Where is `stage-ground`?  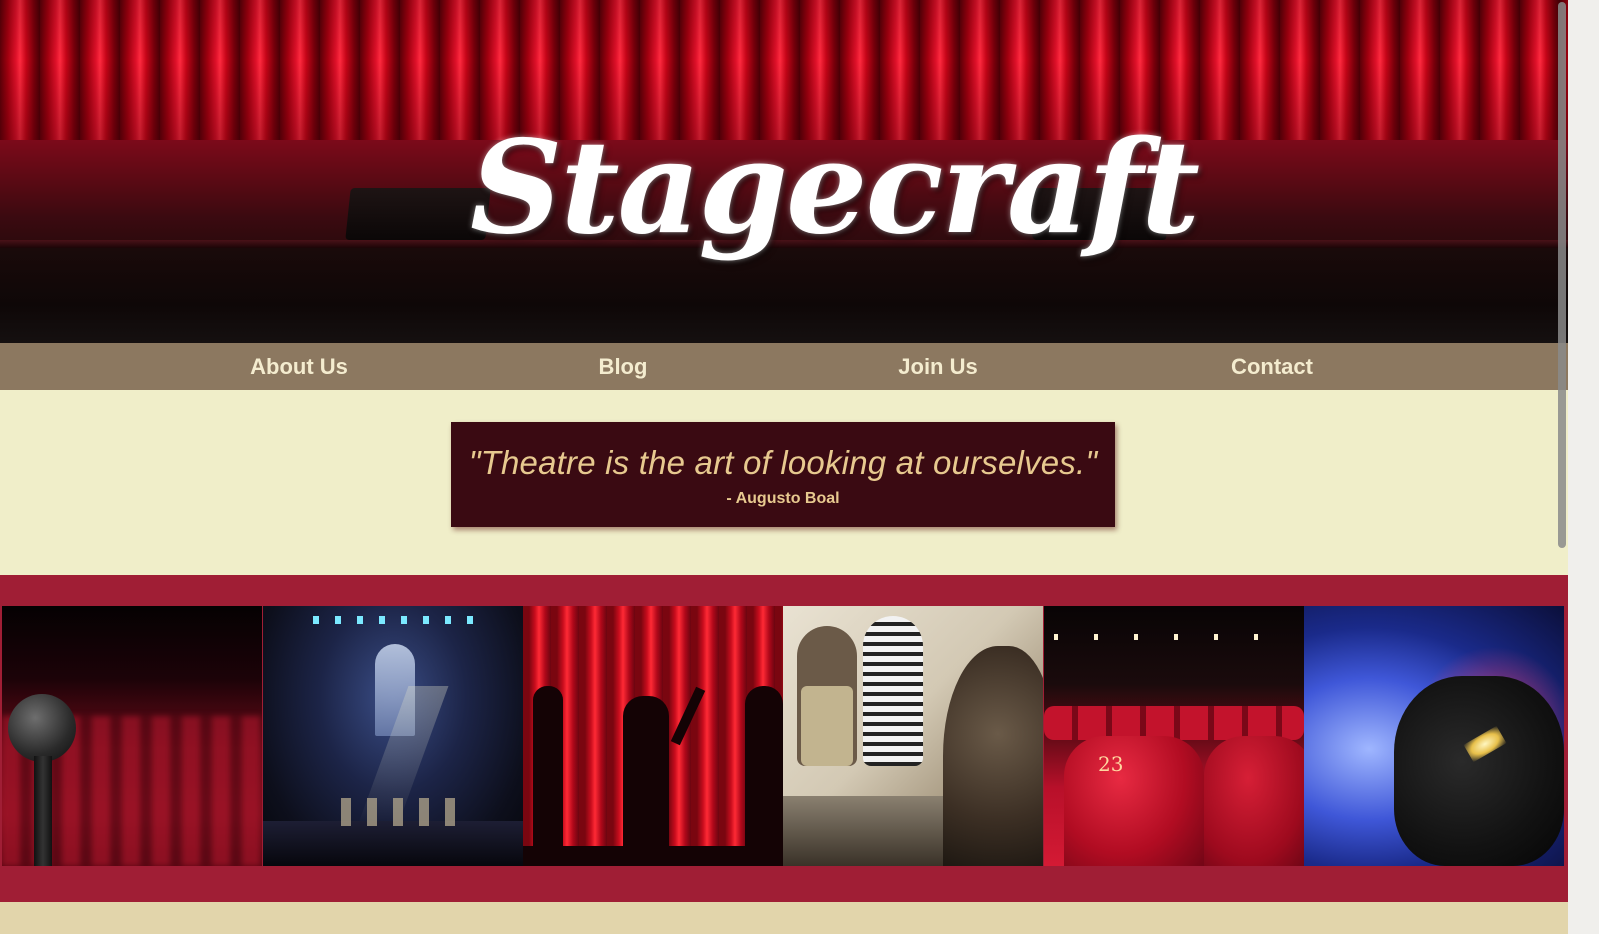
stage-ground is located at coordinates (653, 856).